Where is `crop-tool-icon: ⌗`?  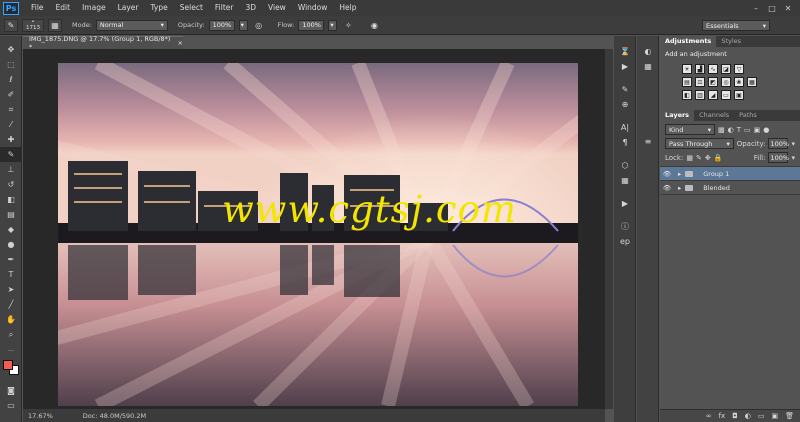
crop-tool-icon: ⌗ is located at coordinates (11, 109).